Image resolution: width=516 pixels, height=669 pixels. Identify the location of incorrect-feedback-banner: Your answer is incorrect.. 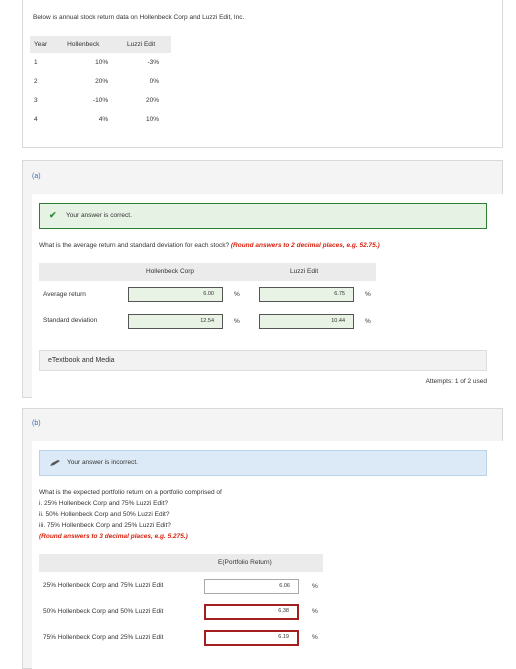
(263, 463).